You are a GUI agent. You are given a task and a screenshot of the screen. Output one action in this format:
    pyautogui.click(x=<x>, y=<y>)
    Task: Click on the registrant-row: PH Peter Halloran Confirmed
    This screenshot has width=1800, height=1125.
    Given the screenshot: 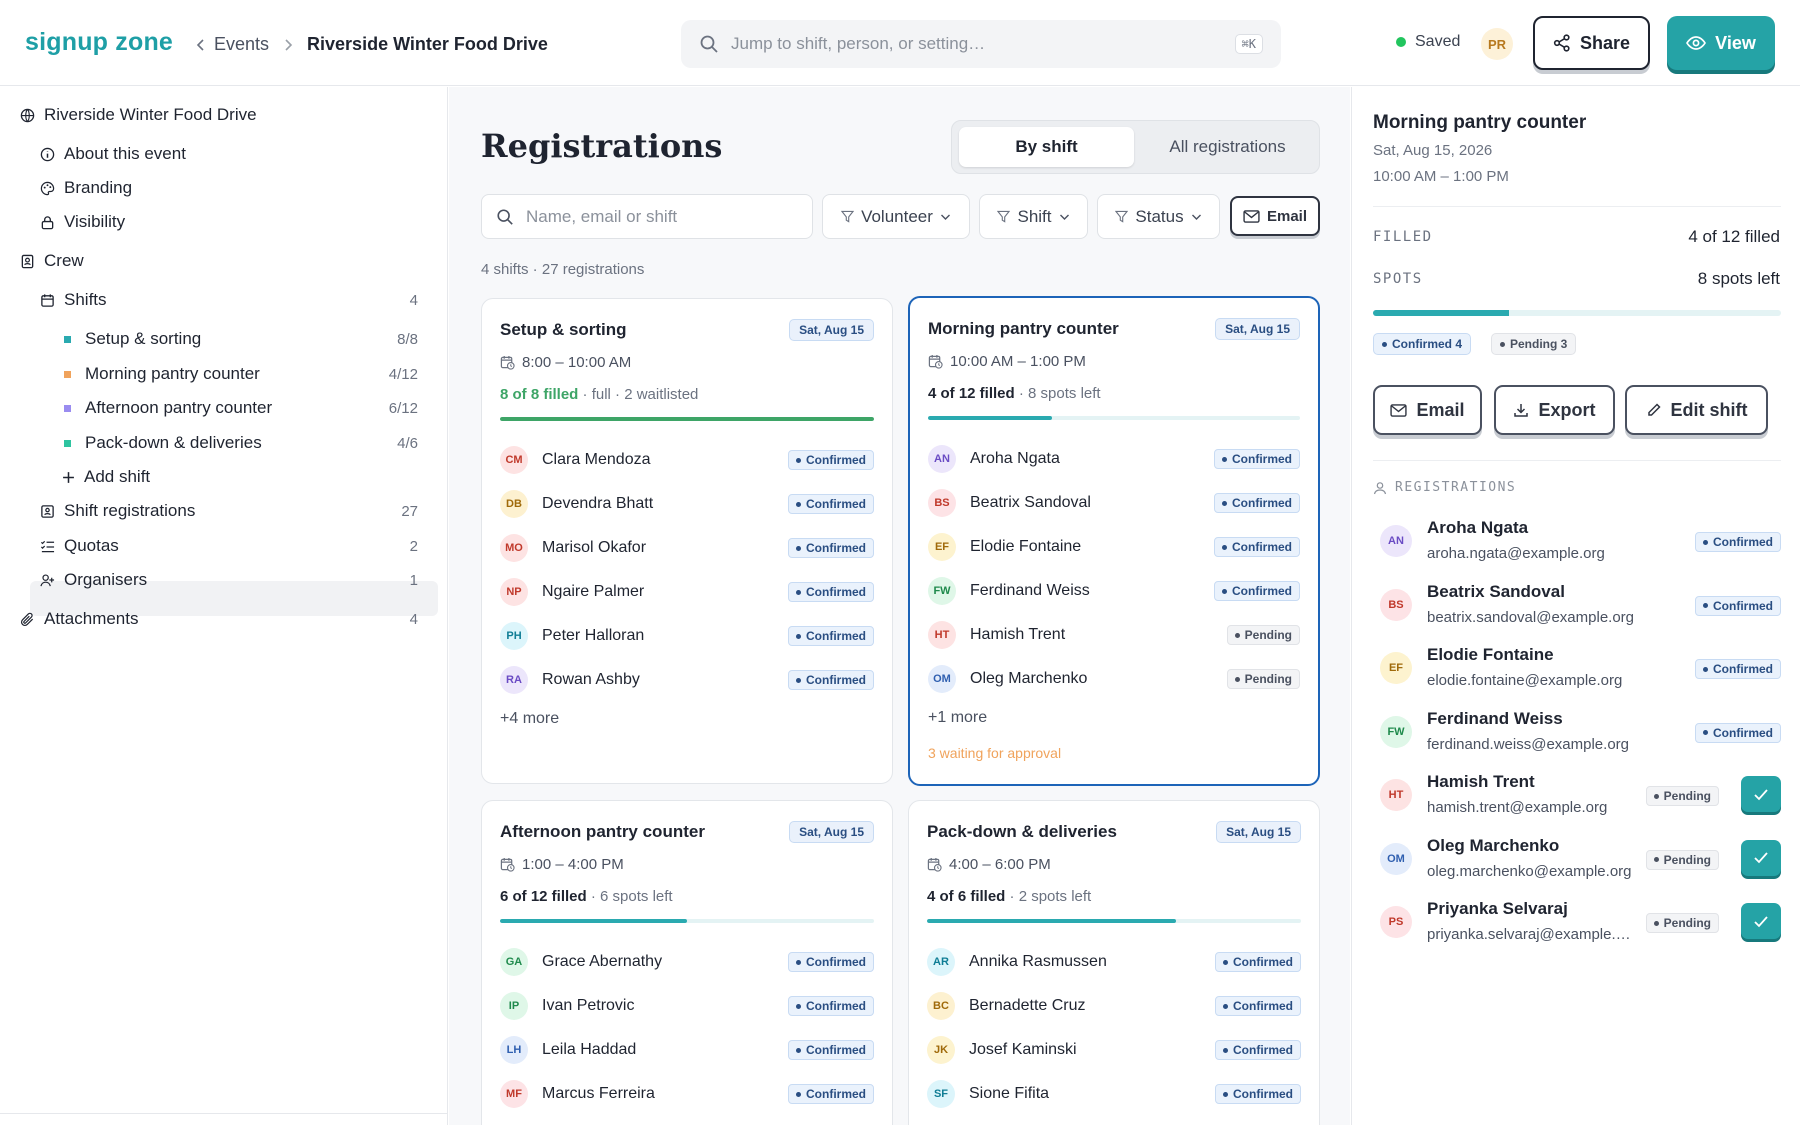 What is the action you would take?
    pyautogui.click(x=687, y=636)
    